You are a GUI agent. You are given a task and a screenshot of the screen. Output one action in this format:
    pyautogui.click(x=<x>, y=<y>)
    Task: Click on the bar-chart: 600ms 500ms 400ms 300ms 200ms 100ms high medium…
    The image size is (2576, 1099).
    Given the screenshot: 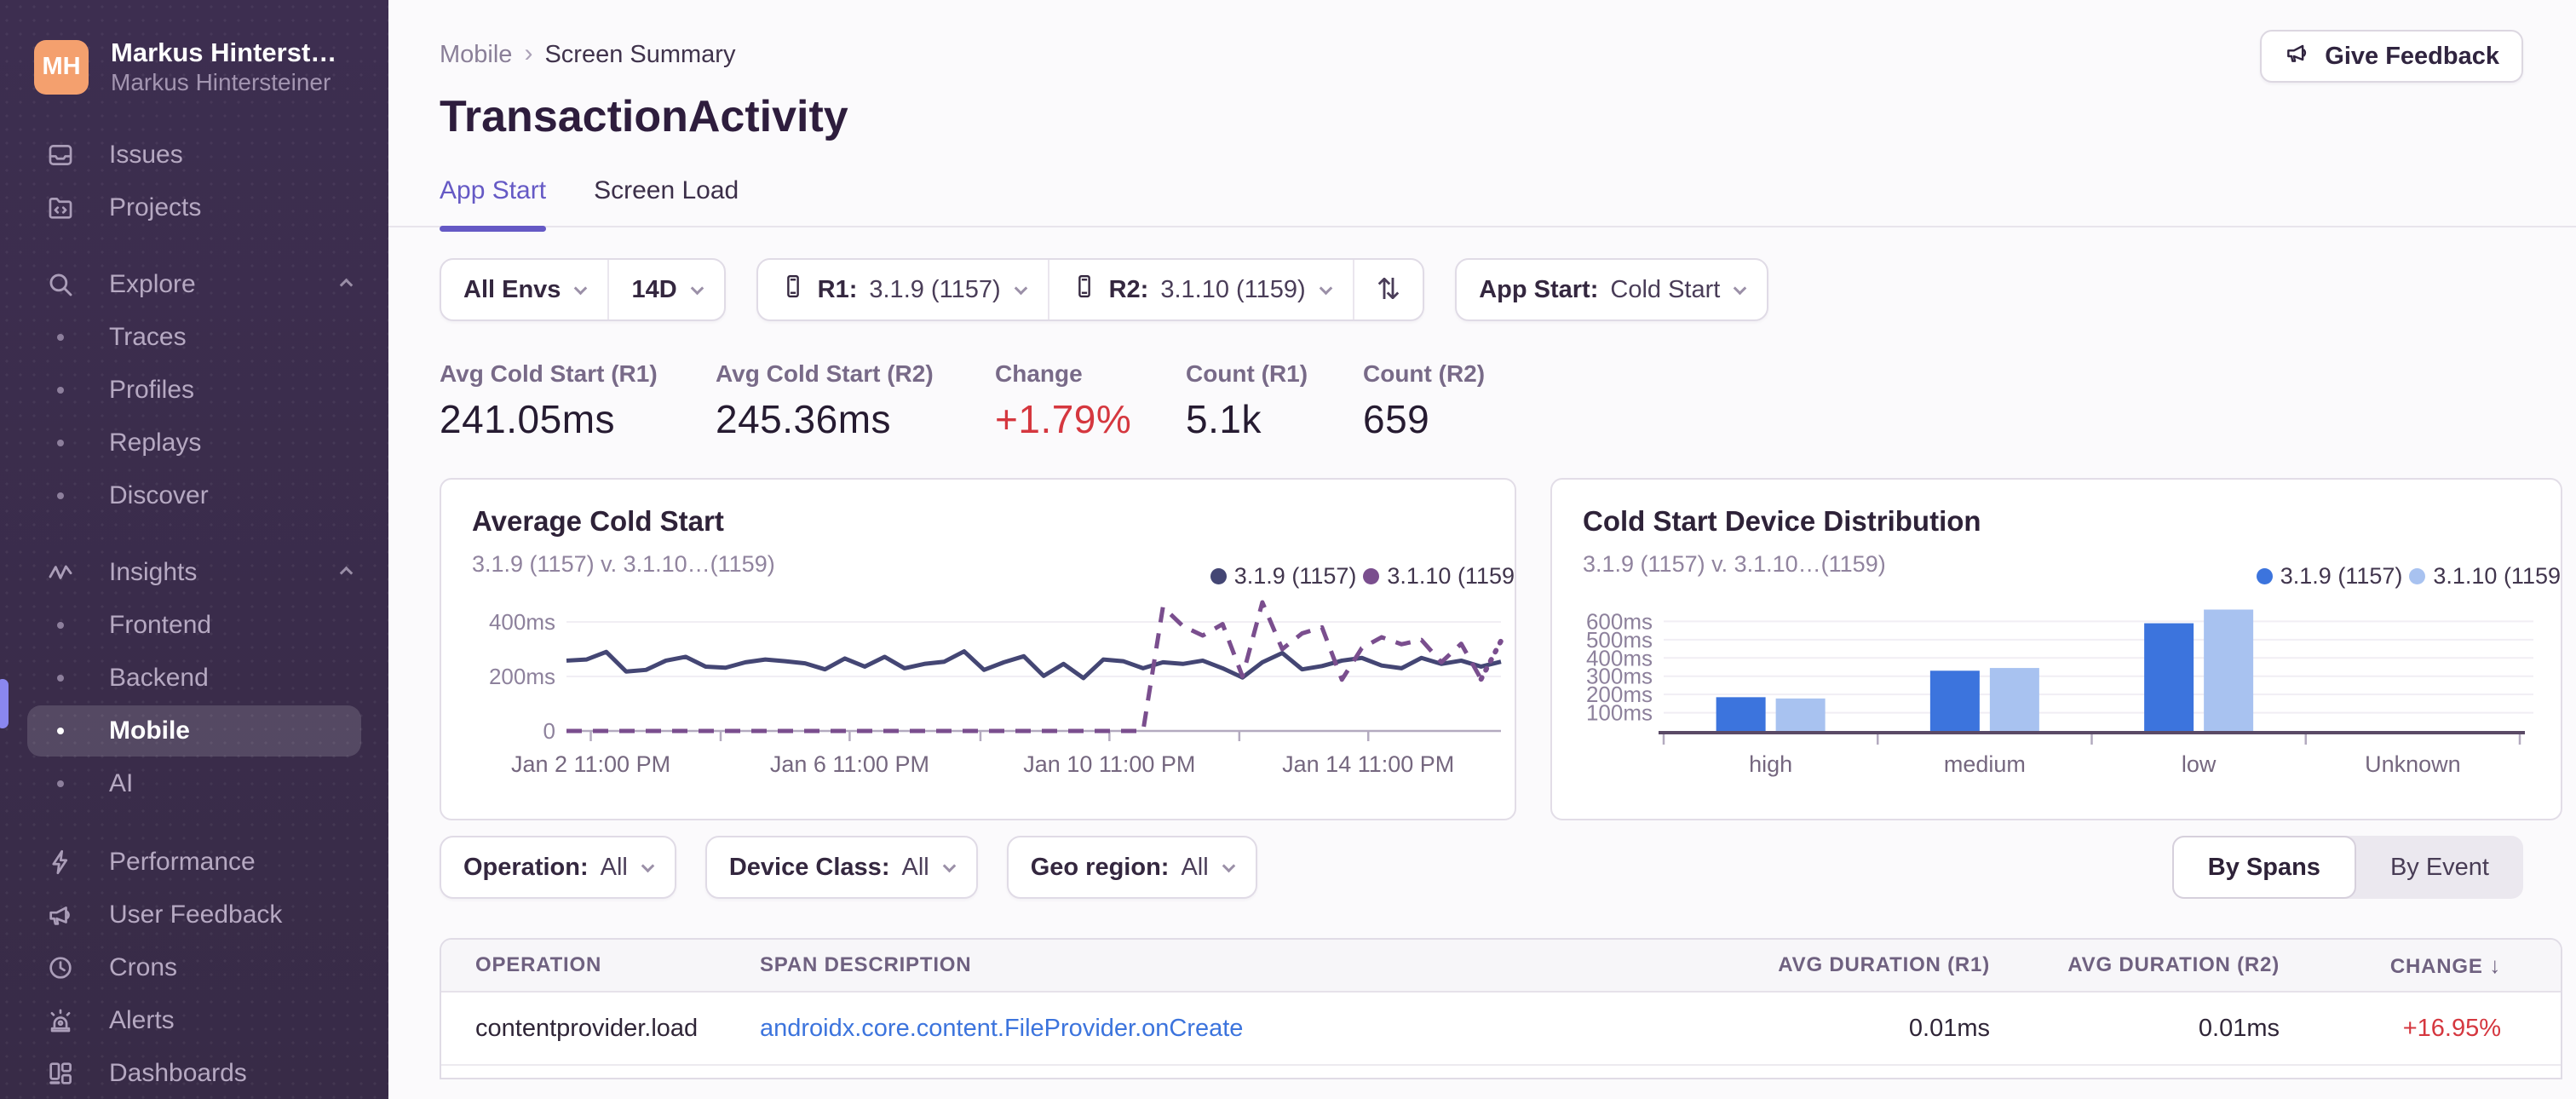 What is the action you would take?
    pyautogui.click(x=2072, y=697)
    